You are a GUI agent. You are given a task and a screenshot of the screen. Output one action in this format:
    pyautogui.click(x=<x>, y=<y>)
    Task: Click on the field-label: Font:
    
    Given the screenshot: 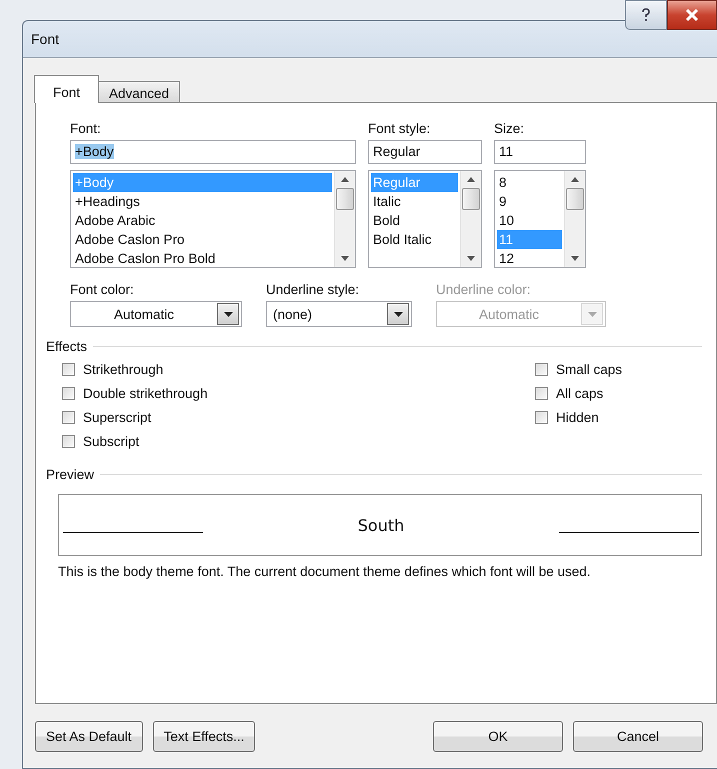 What is the action you would take?
    pyautogui.click(x=86, y=128)
    